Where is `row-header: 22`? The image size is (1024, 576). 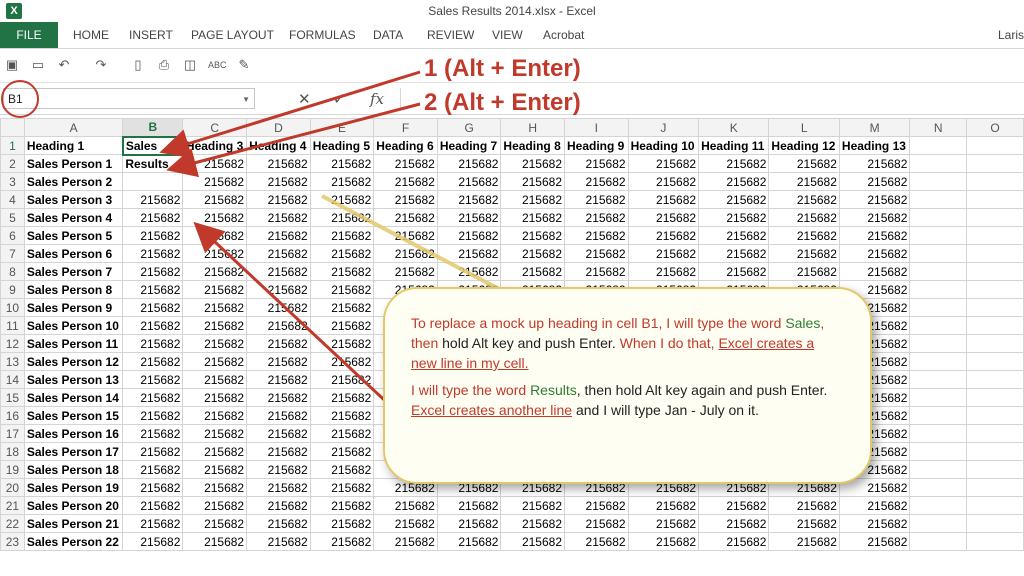 row-header: 22 is located at coordinates (12, 523).